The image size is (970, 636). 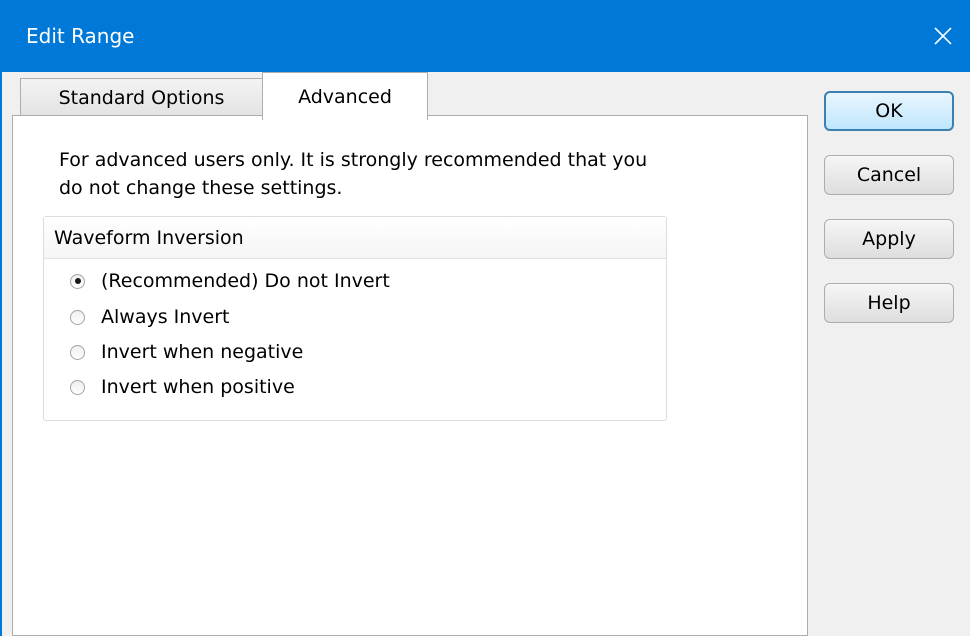 I want to click on close-button, so click(x=942, y=36).